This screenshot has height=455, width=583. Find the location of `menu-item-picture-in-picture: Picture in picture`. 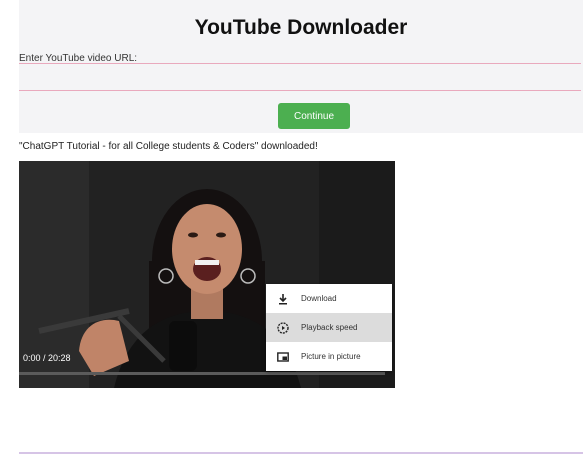

menu-item-picture-in-picture: Picture in picture is located at coordinates (329, 356).